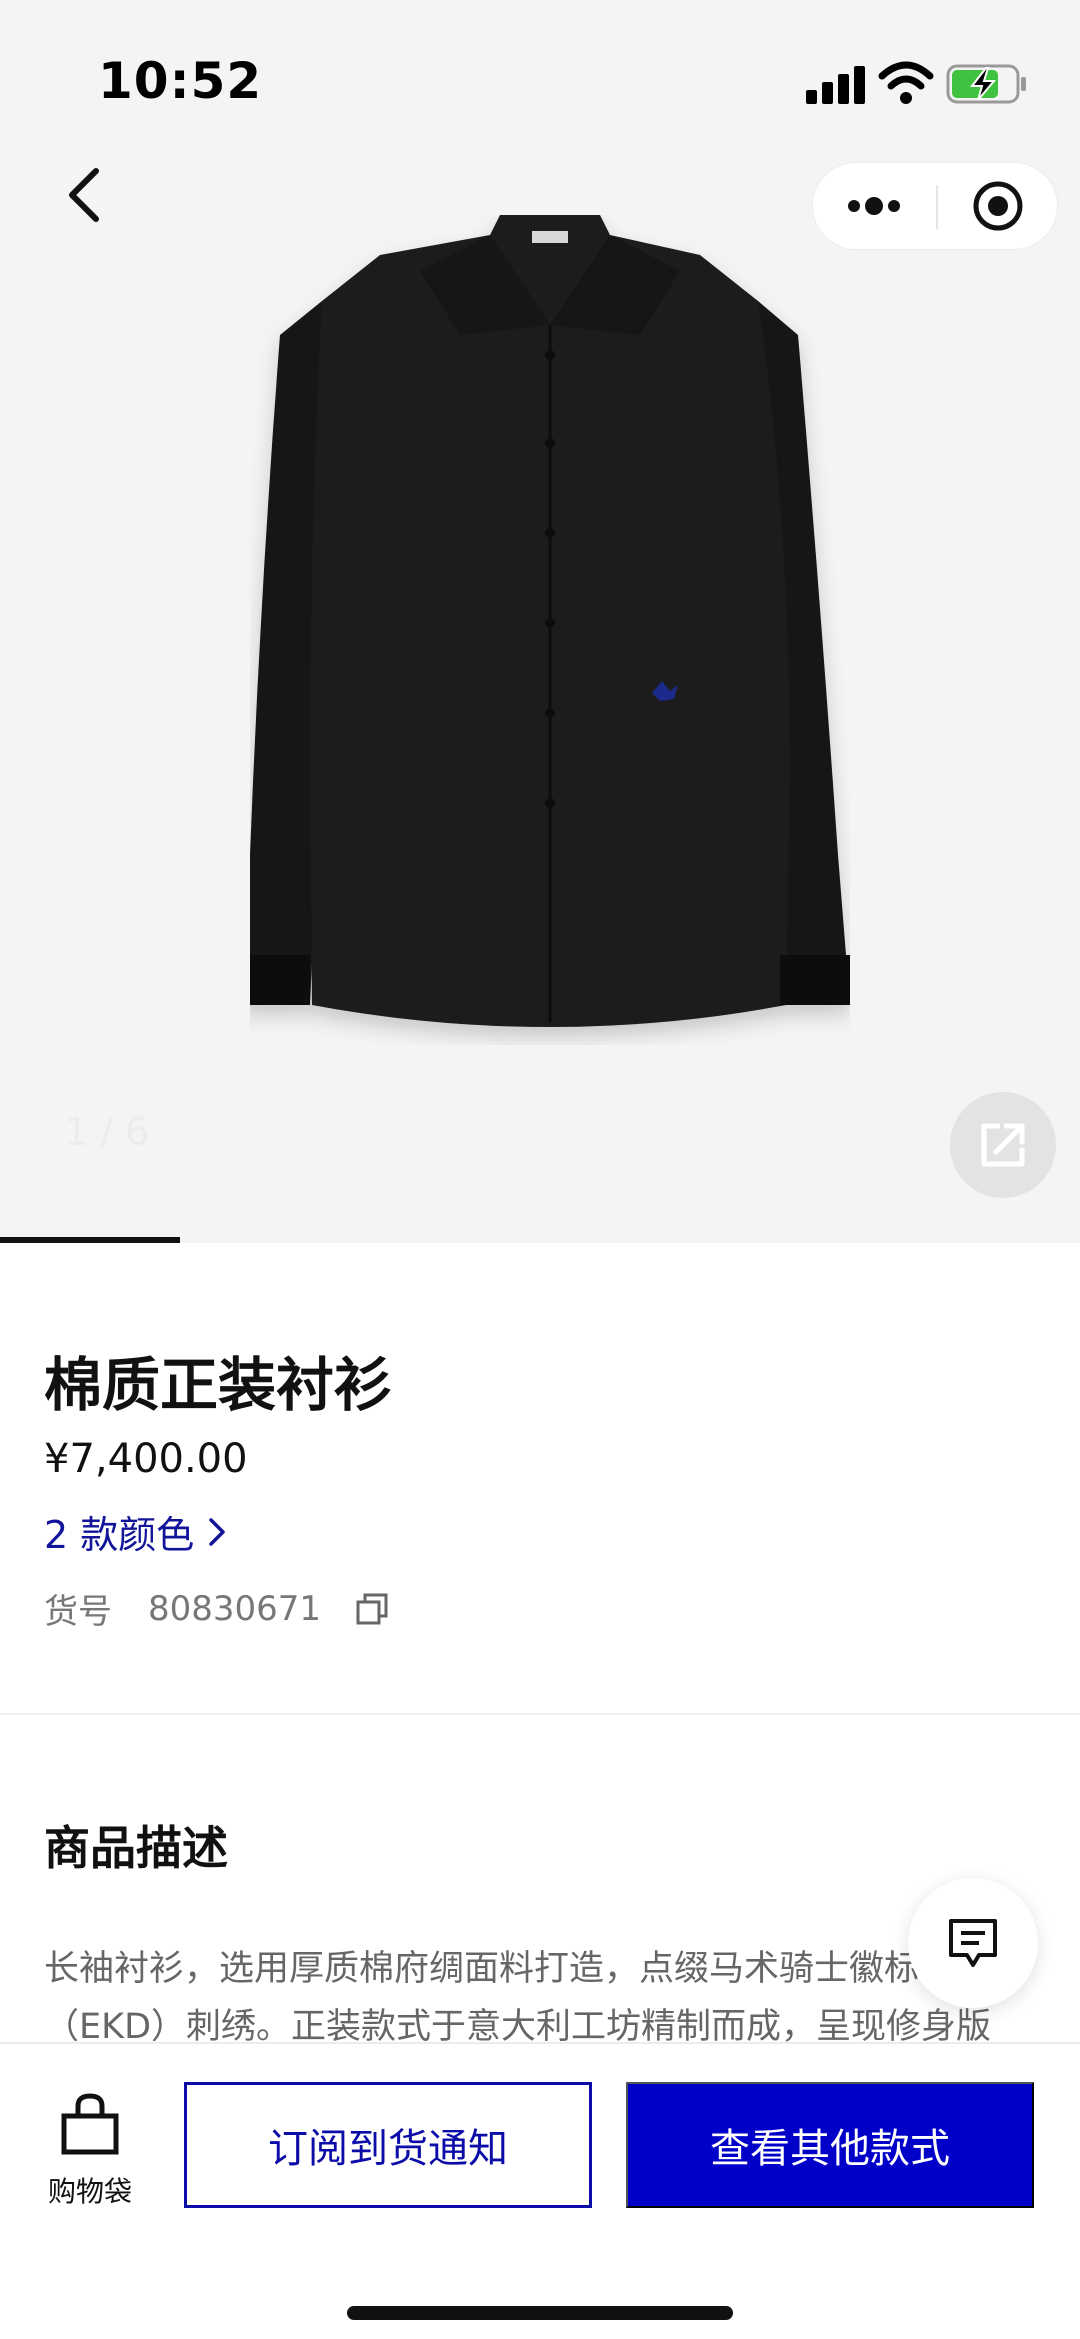 The height and width of the screenshot is (2339, 1080). What do you see at coordinates (388, 2145) in the screenshot?
I see `subscribe-restock-button: 订阅到货通知` at bounding box center [388, 2145].